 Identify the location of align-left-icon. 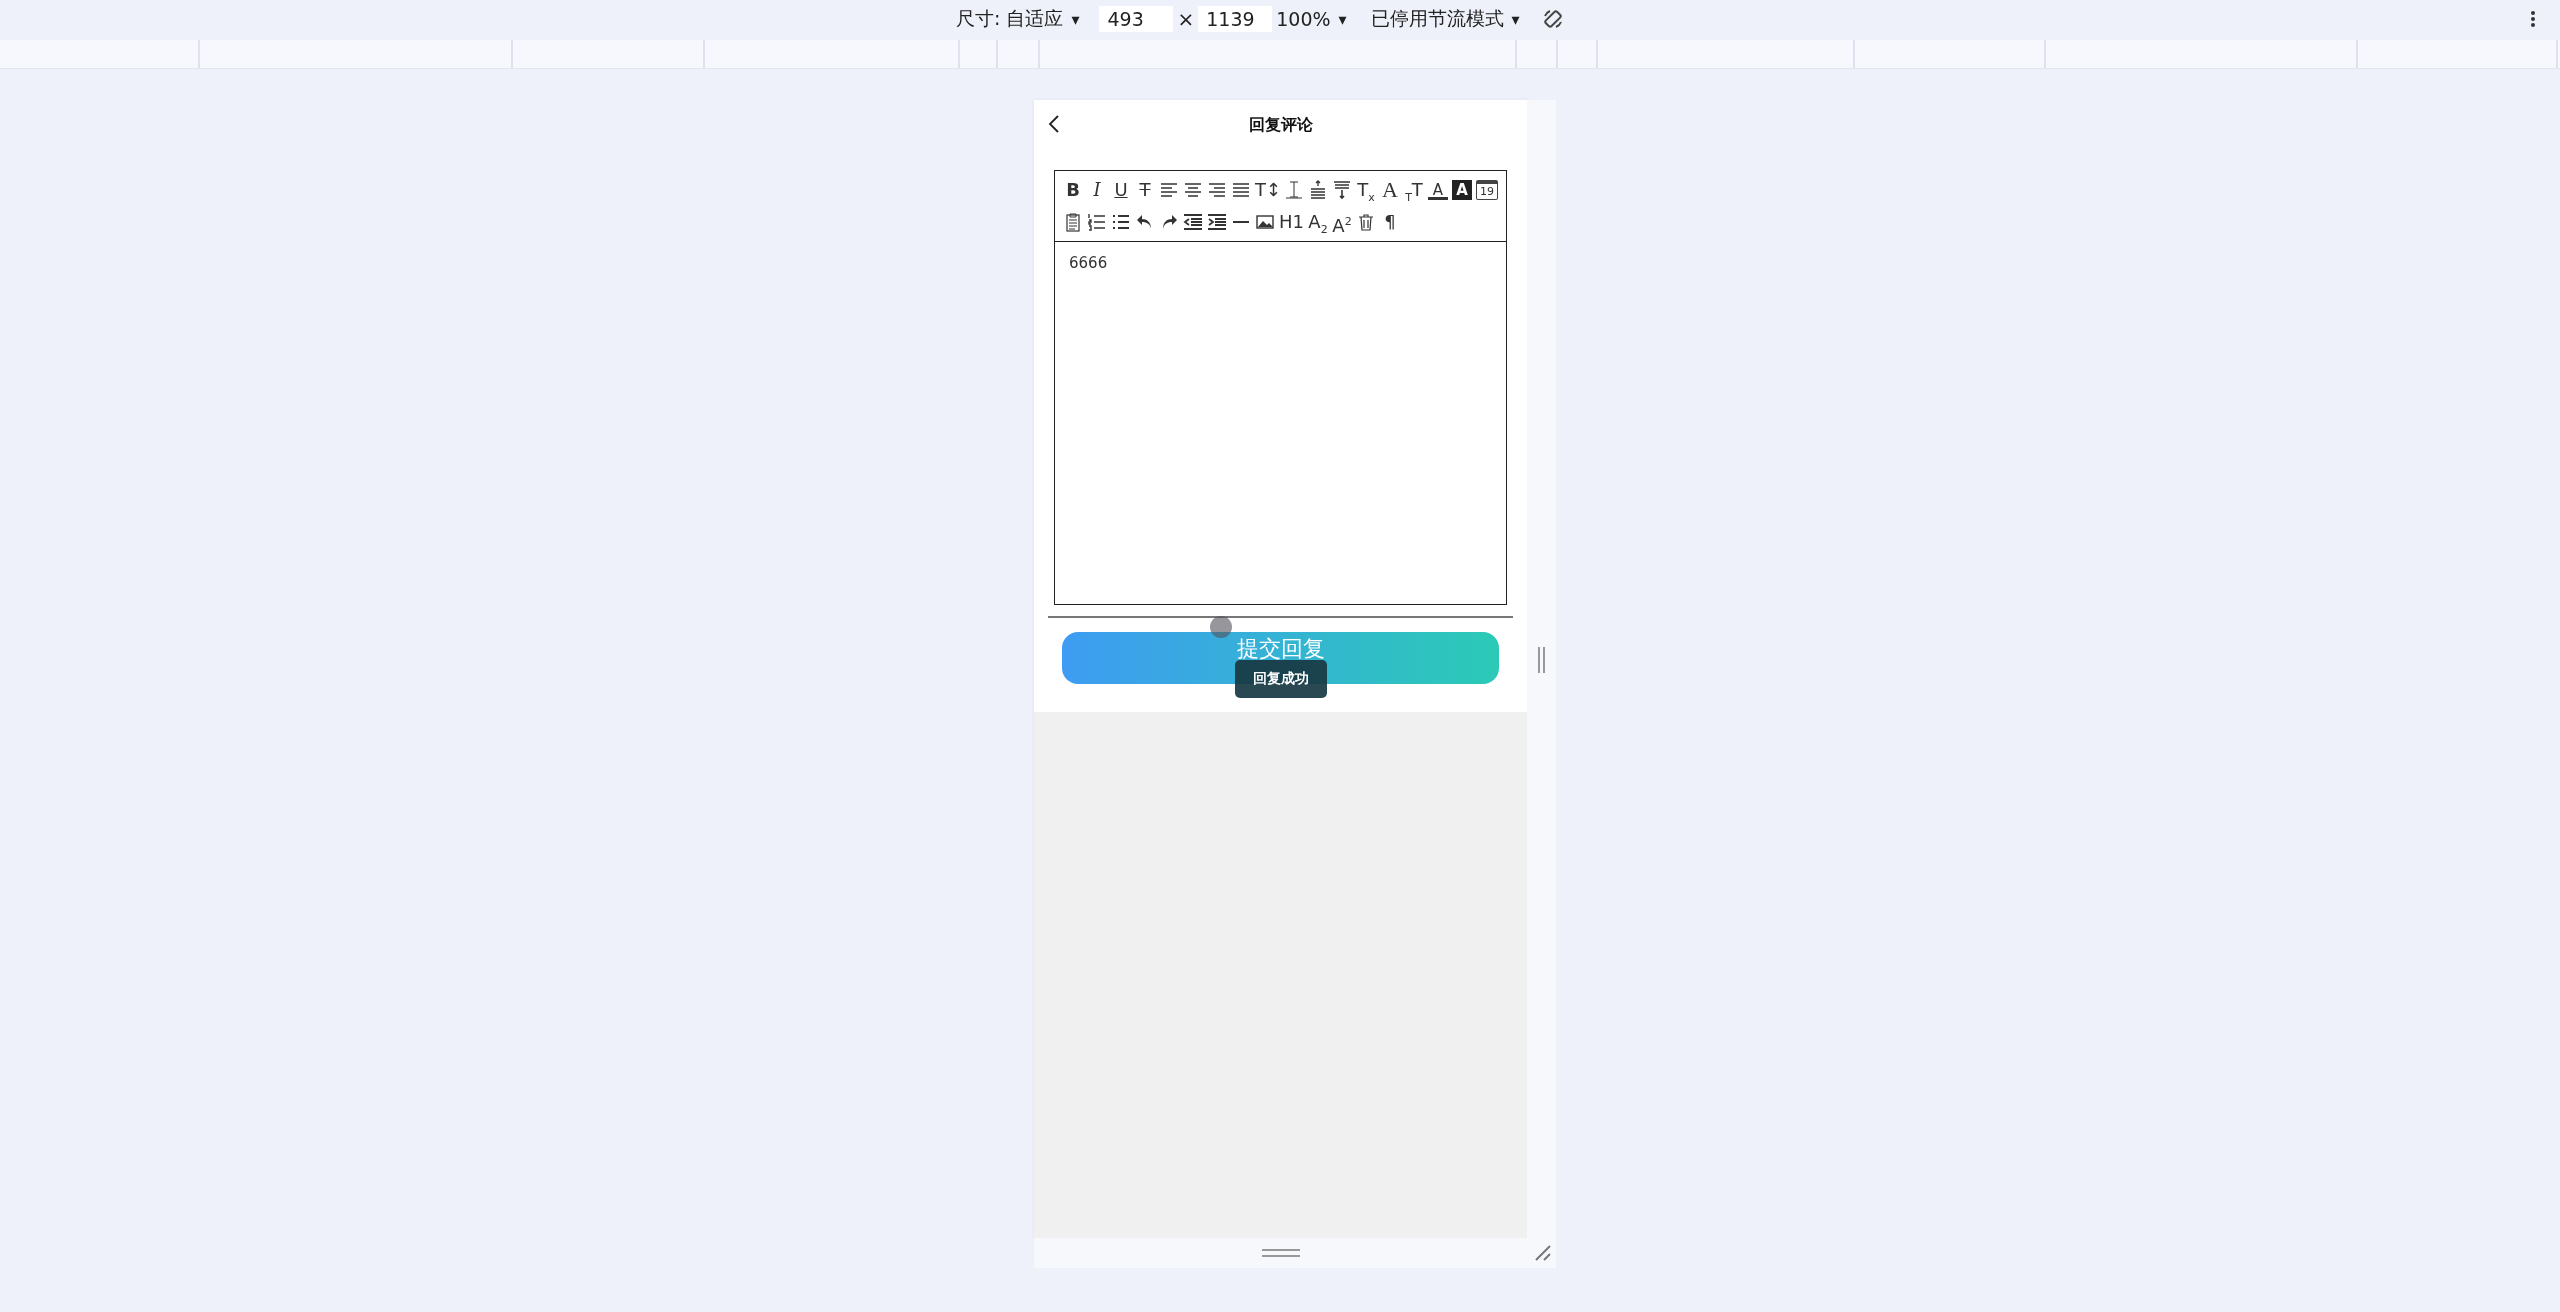
(1169, 190).